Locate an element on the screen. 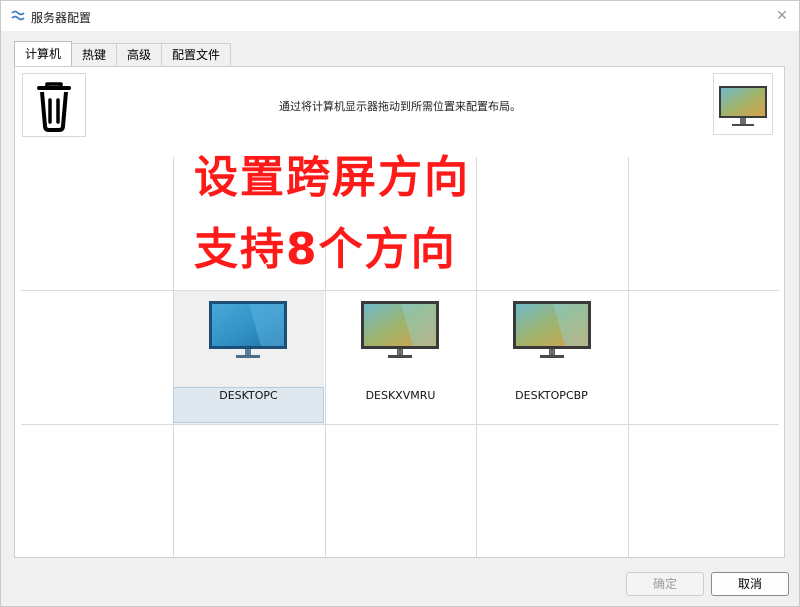 This screenshot has width=800, height=607. new-monitor-tray is located at coordinates (743, 104).